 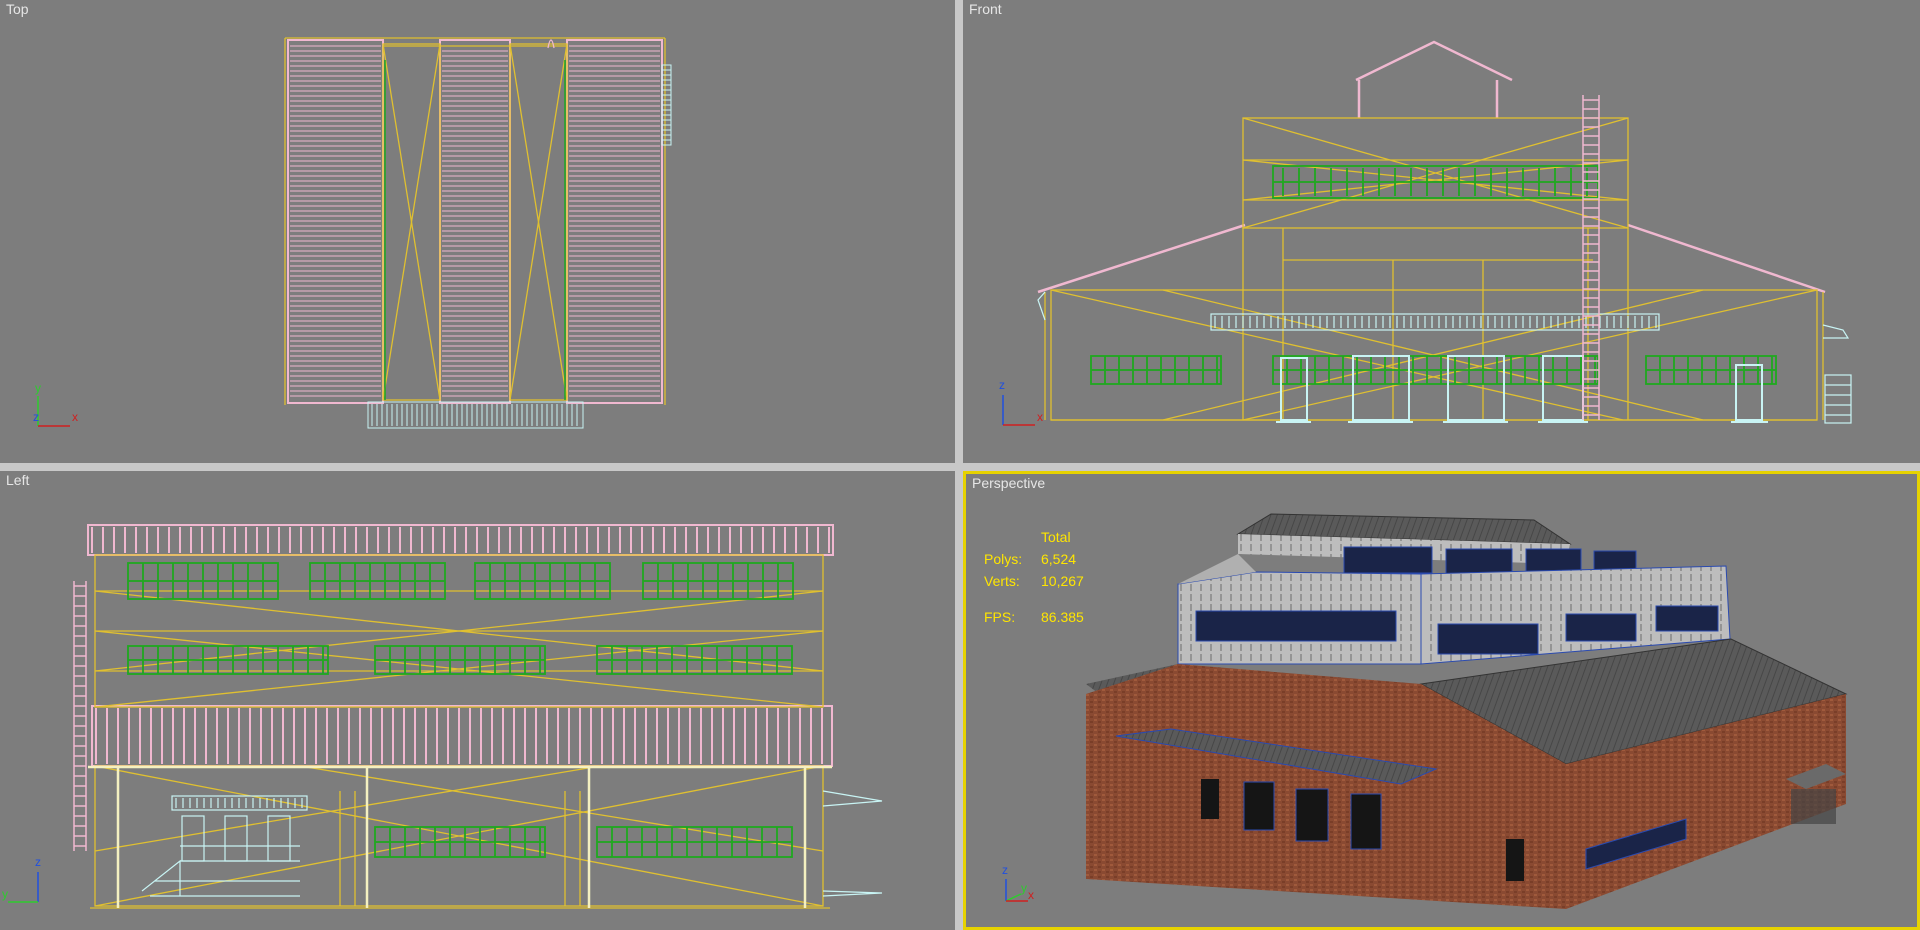 I want to click on stats-polys-label: Polys:, so click(x=1003, y=559).